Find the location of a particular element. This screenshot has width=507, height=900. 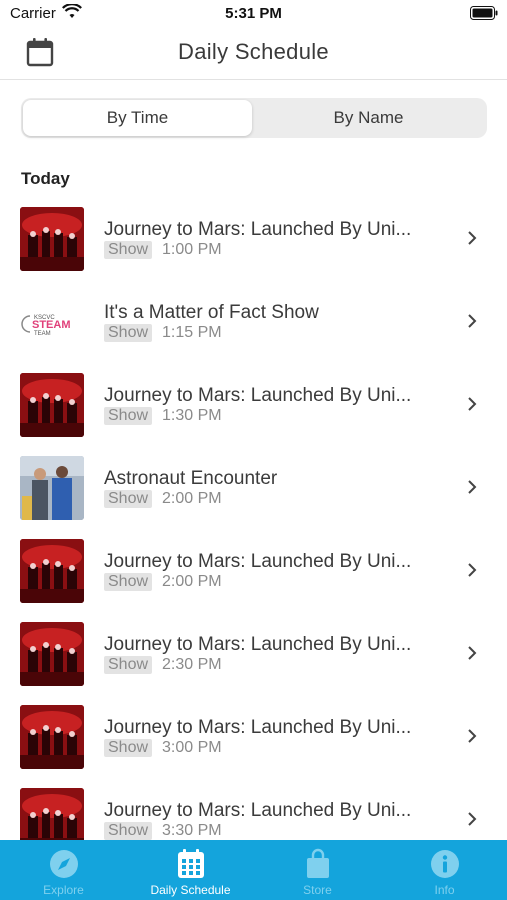

event-meta: Show 3:00 PM is located at coordinates (163, 748).